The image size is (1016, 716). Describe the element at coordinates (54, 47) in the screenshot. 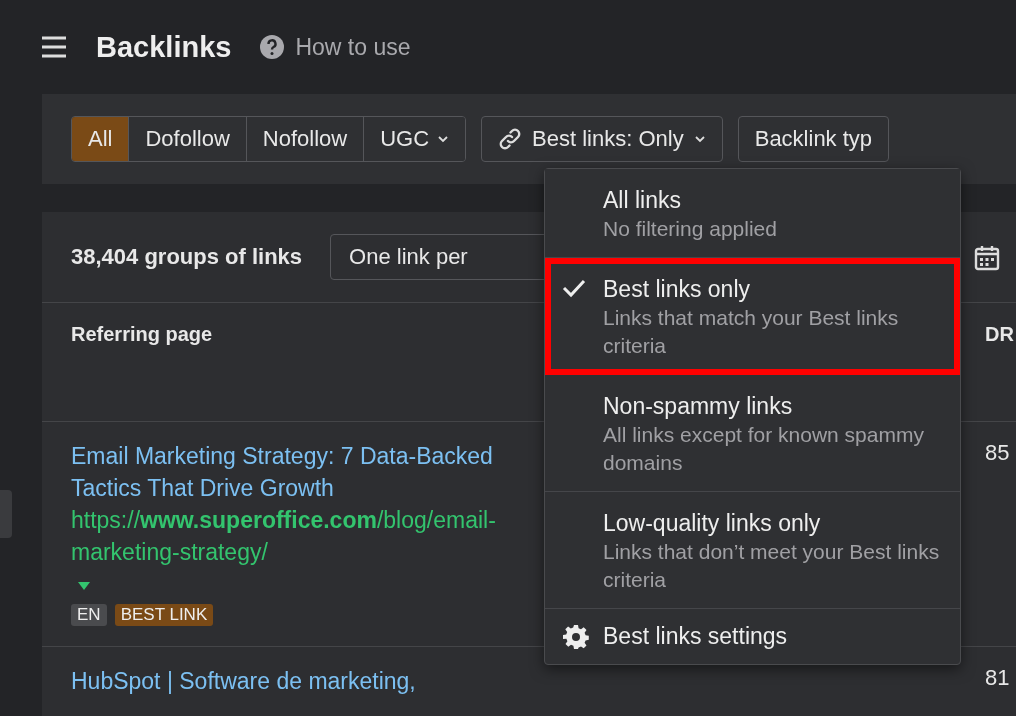

I see `menu-icon` at that location.